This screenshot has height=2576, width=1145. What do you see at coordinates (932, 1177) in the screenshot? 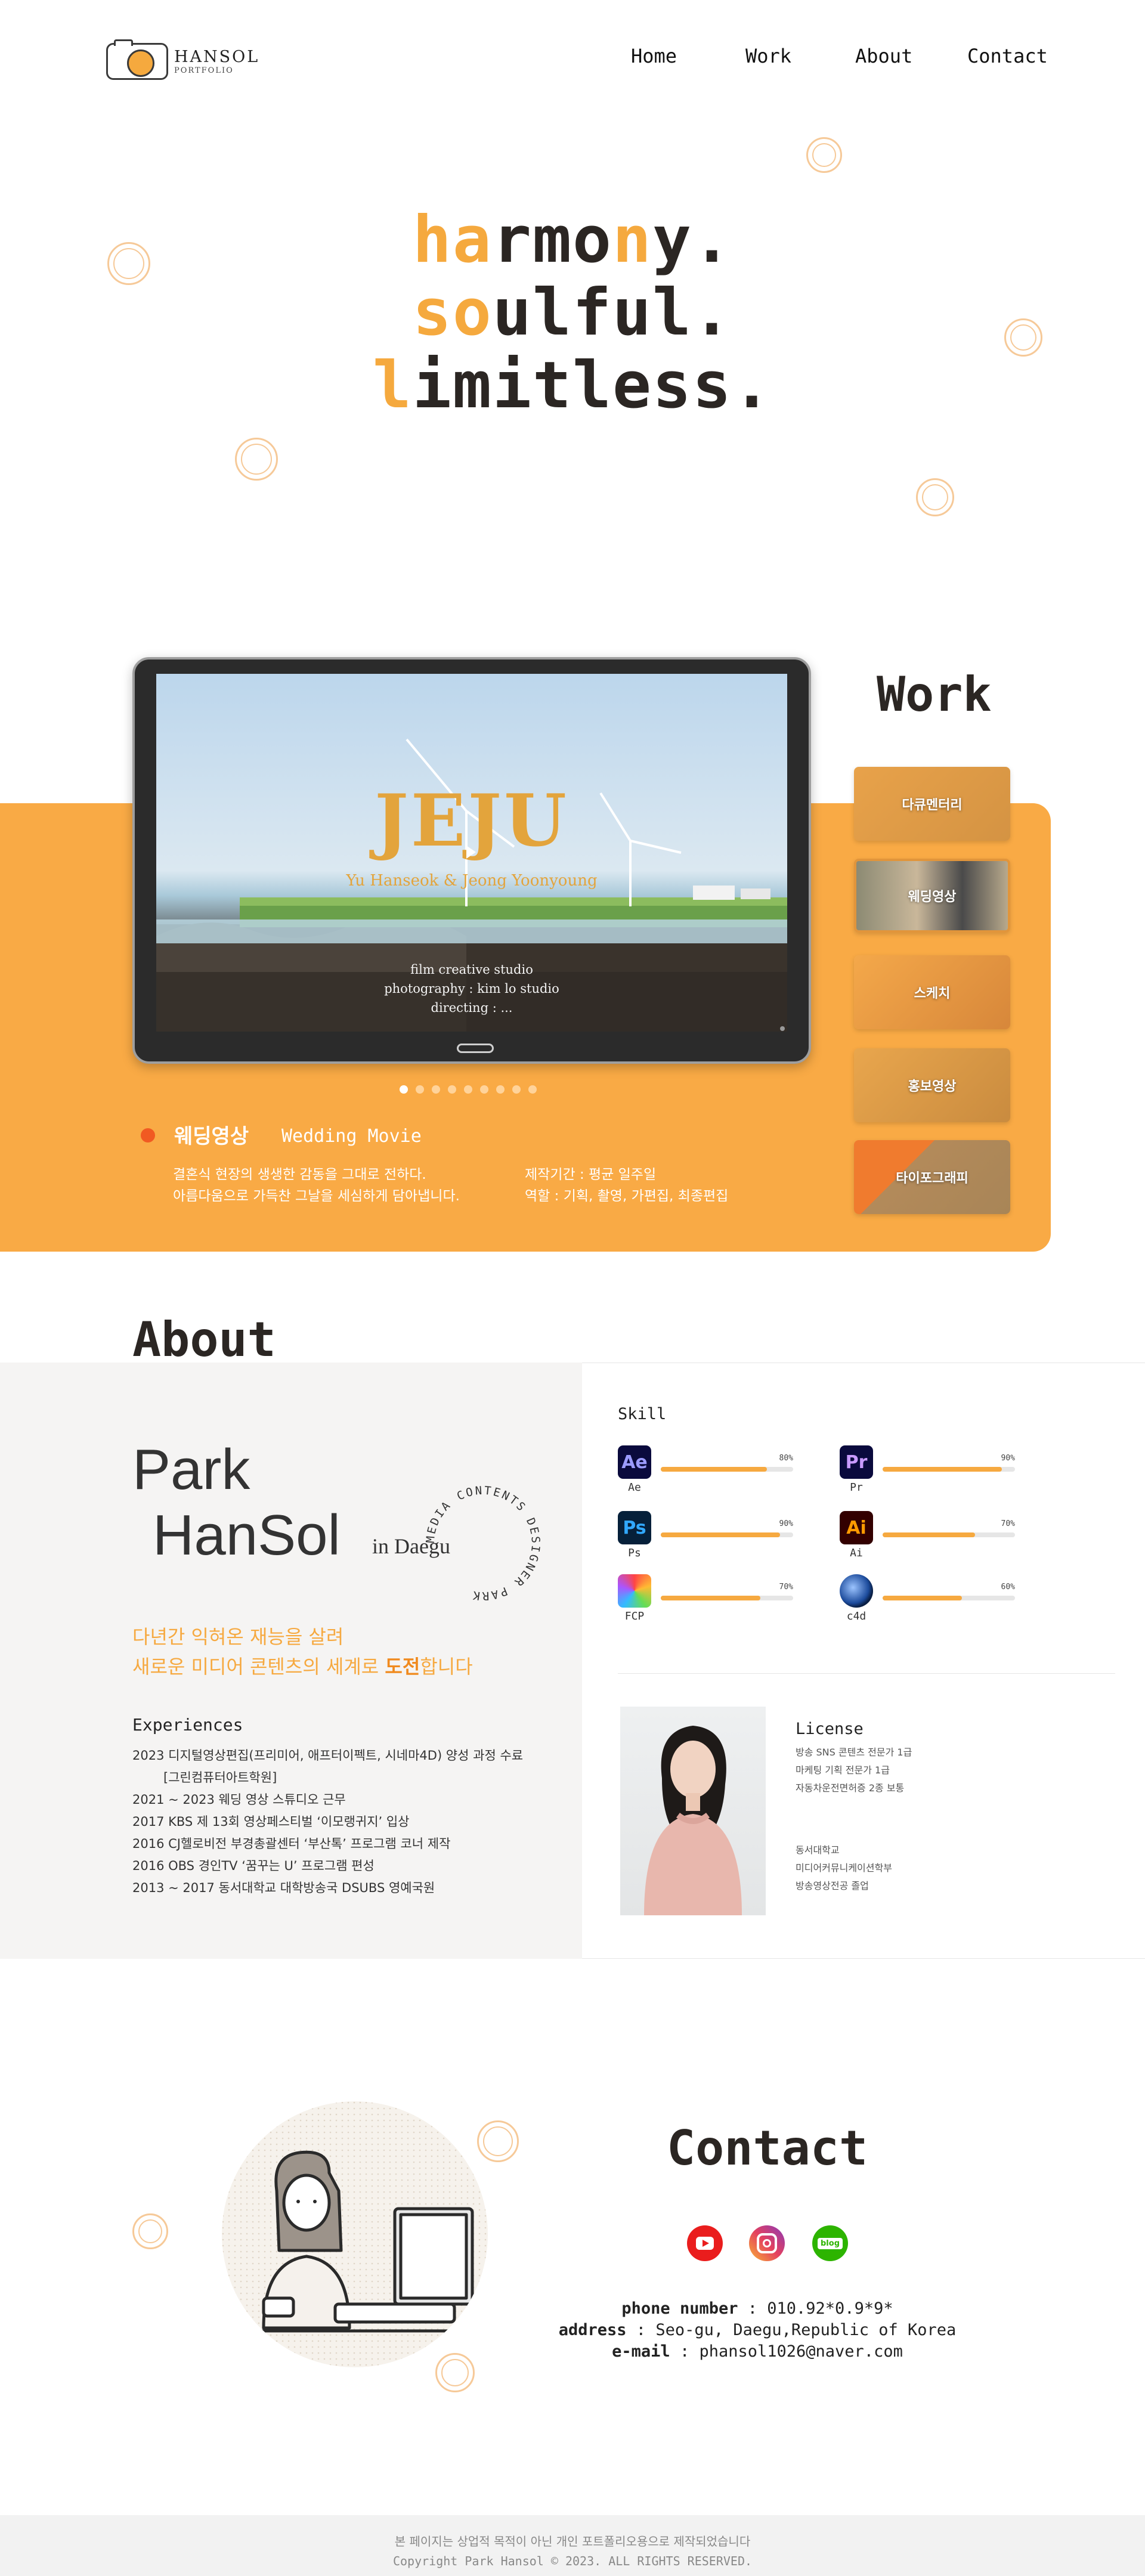
I see `thumb-typography: 타이포그래피` at bounding box center [932, 1177].